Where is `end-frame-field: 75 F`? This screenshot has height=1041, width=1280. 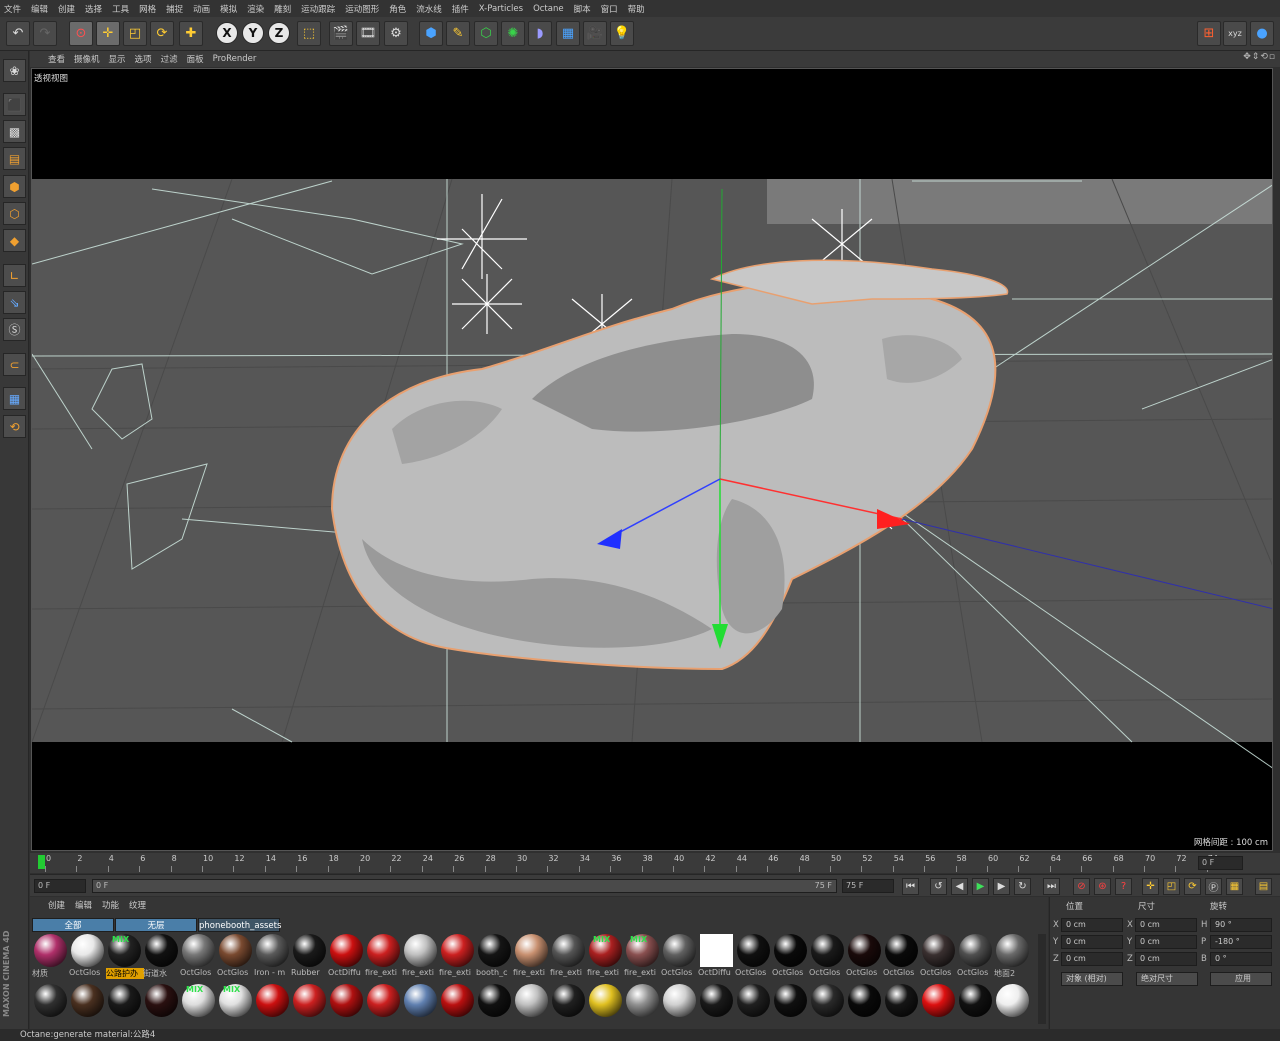 end-frame-field: 75 F is located at coordinates (868, 886).